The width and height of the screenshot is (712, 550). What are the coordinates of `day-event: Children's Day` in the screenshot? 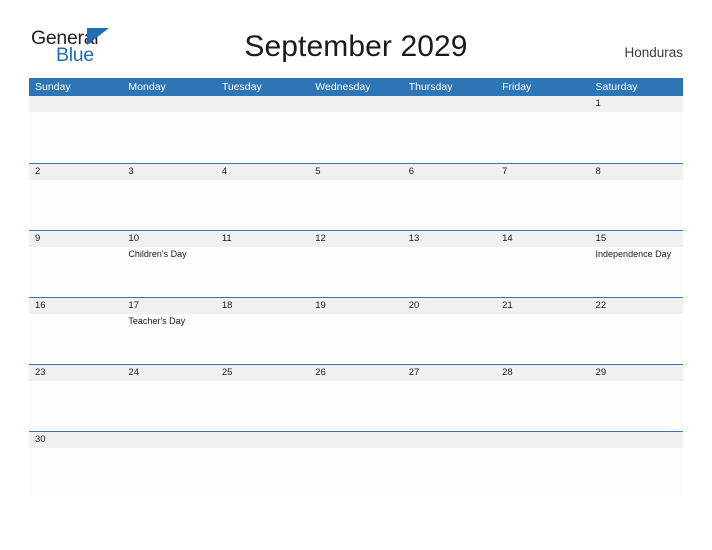 It's located at (157, 254).